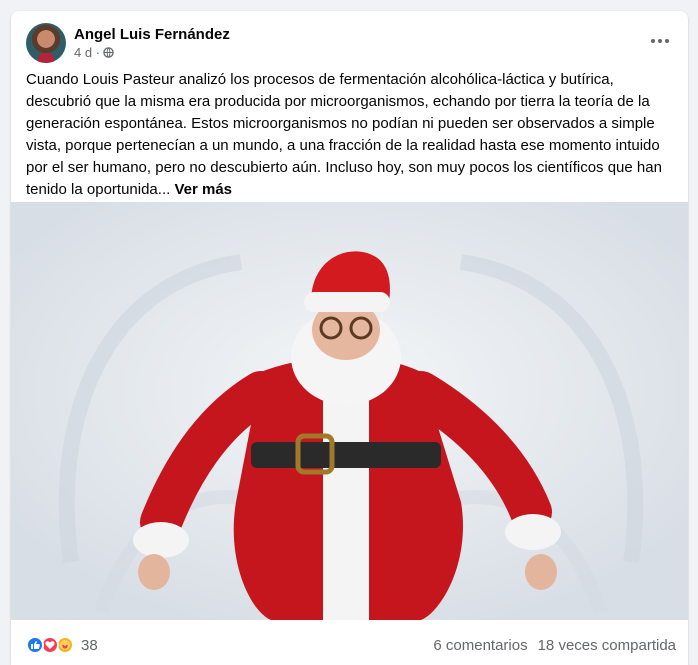 Image resolution: width=698 pixels, height=665 pixels. I want to click on shares-link: 18 veces compartida, so click(607, 645).